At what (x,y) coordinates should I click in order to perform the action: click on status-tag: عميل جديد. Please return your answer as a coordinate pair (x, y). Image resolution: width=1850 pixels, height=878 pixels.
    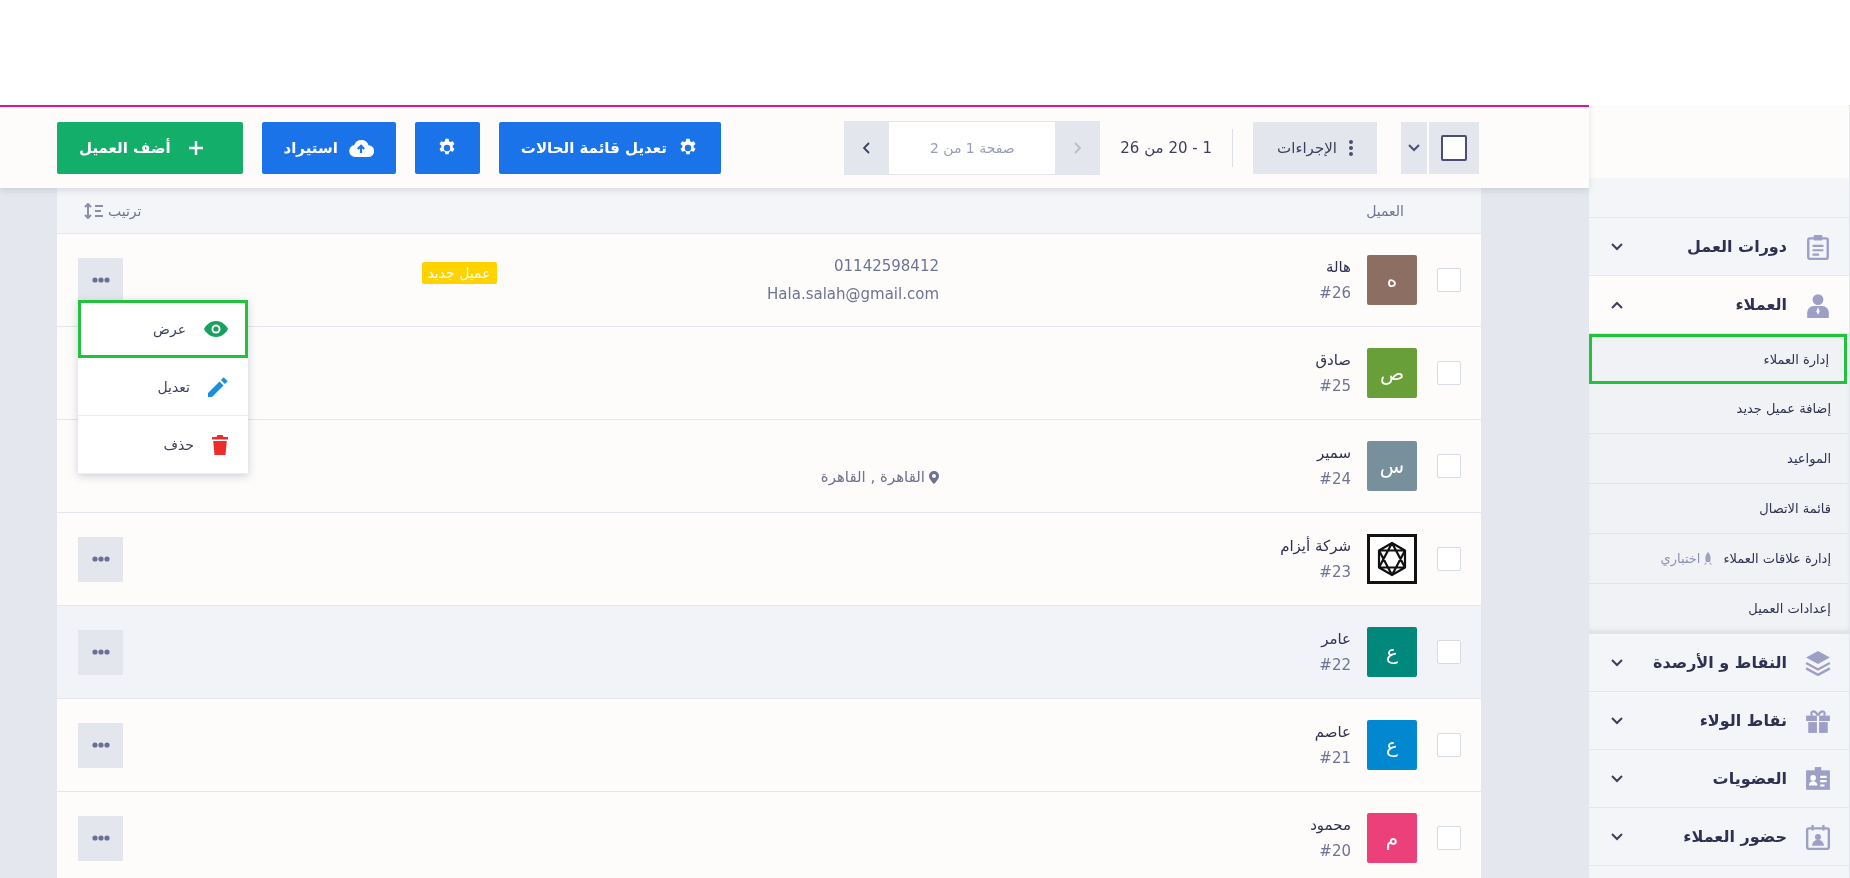
    Looking at the image, I should click on (459, 273).